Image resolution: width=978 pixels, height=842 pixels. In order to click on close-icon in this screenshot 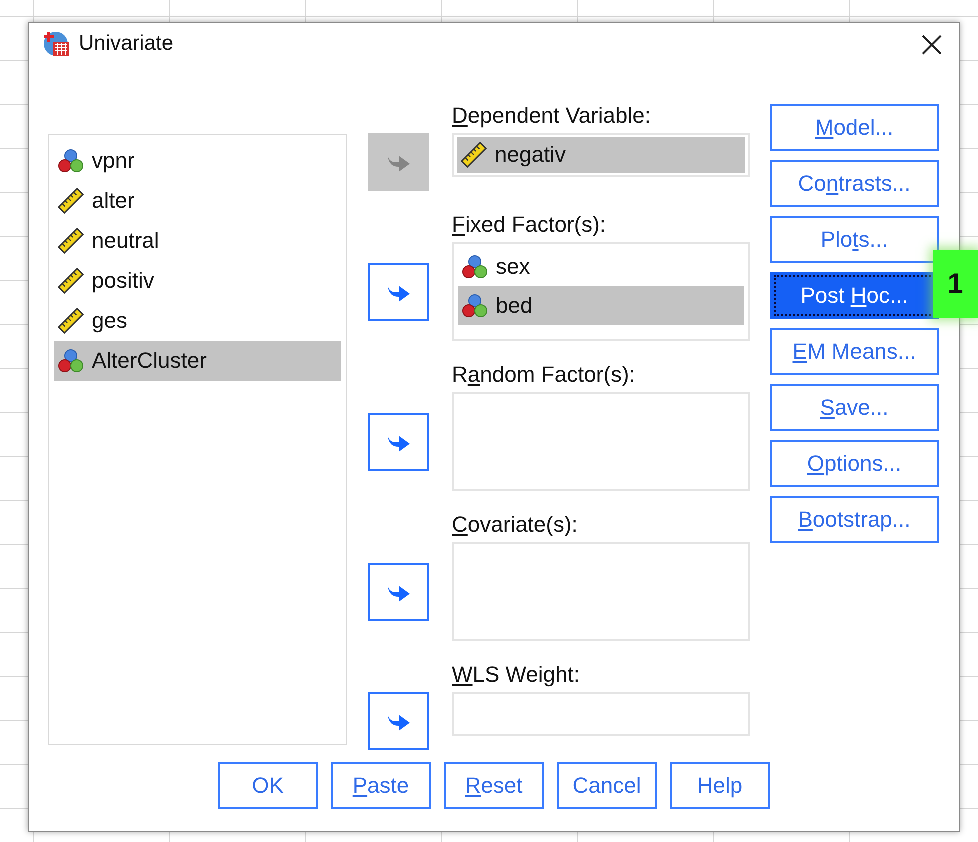, I will do `click(932, 45)`.